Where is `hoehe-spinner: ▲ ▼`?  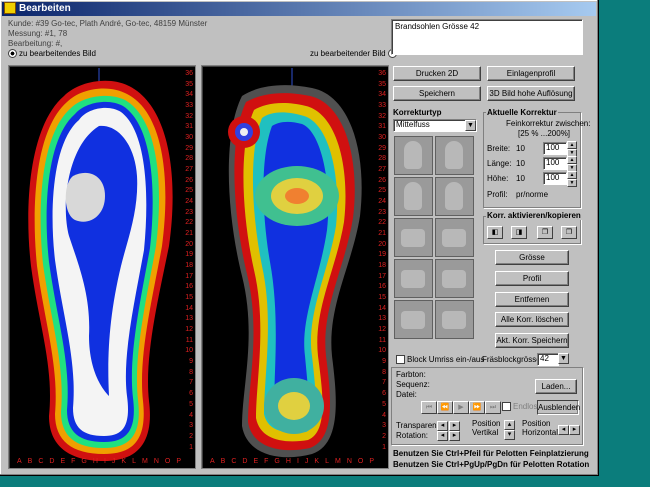 hoehe-spinner: ▲ ▼ is located at coordinates (572, 179).